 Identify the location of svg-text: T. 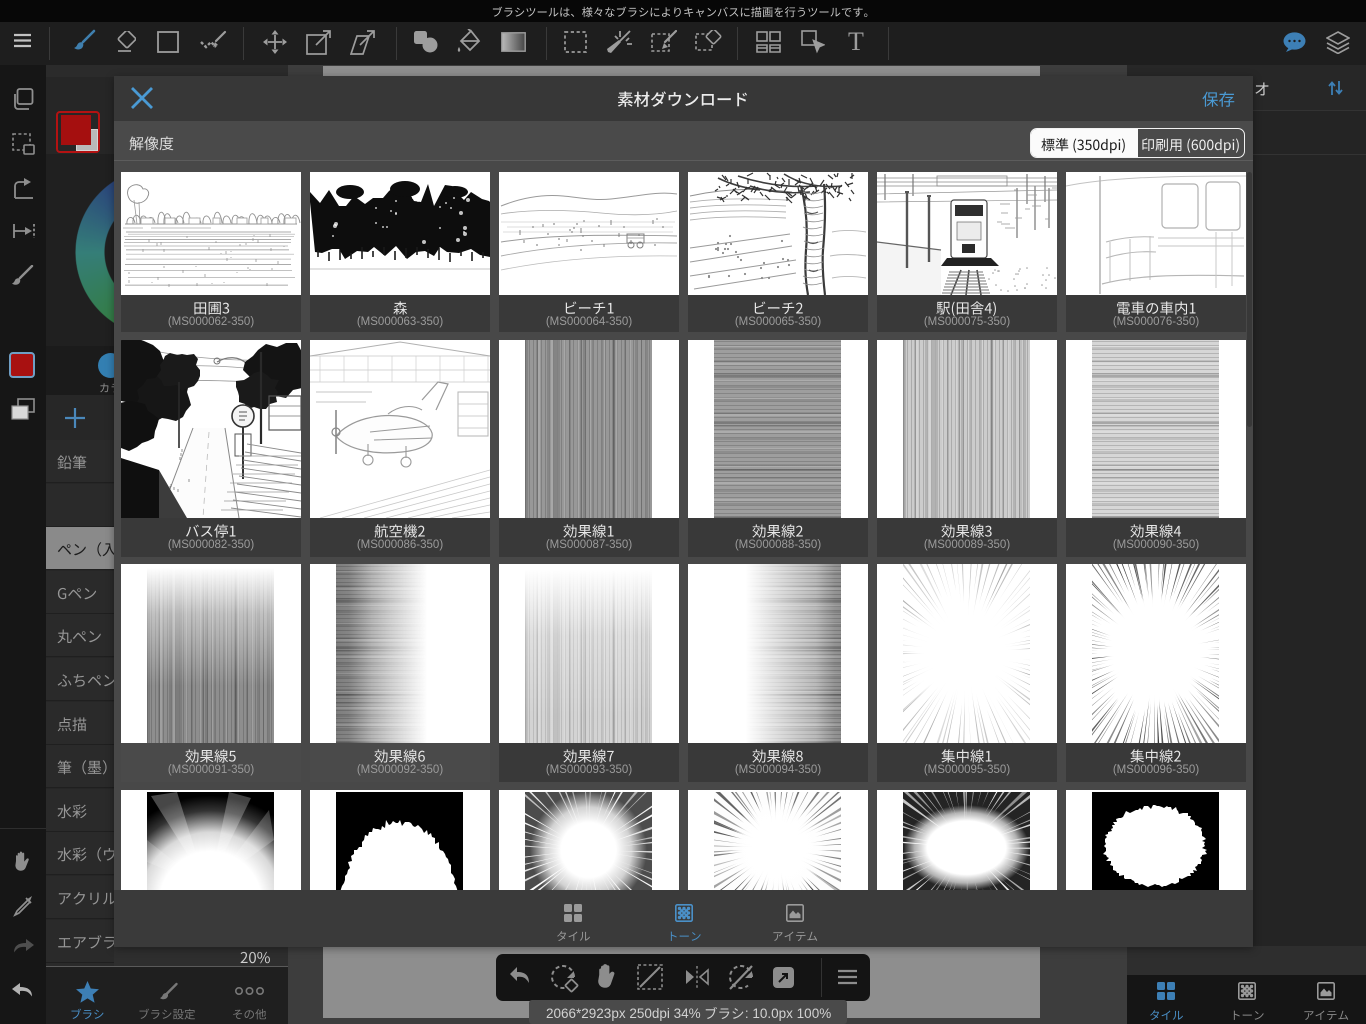
(856, 42).